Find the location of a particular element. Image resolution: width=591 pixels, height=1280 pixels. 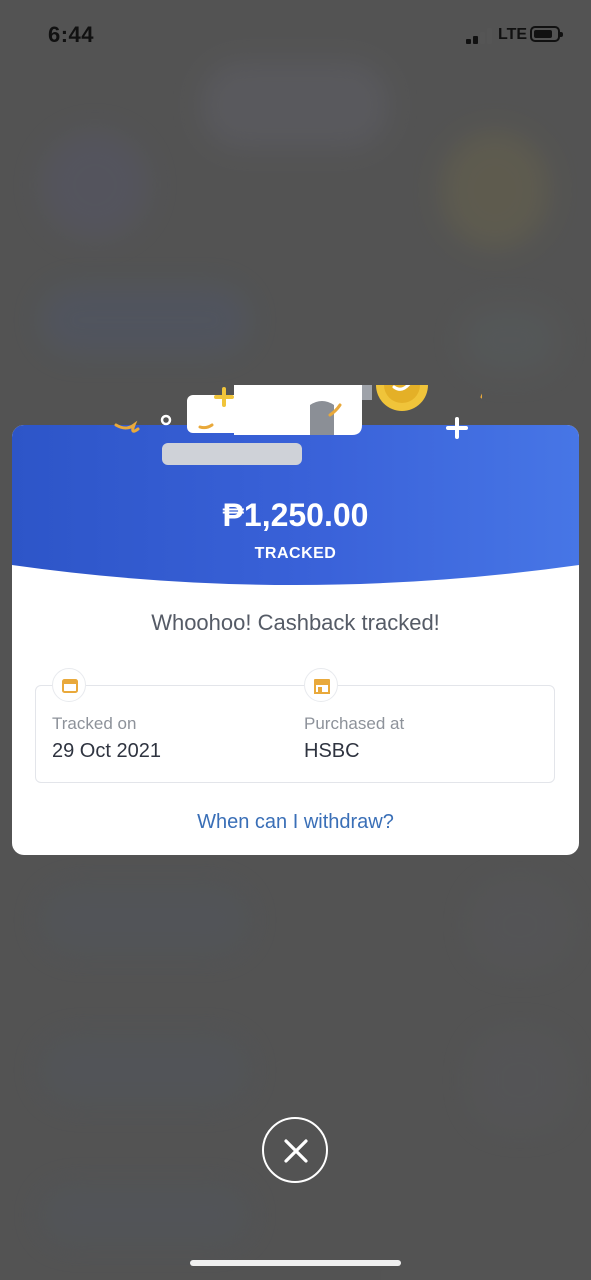

tracked-on-value: 29 Oct 2021 is located at coordinates (106, 751).